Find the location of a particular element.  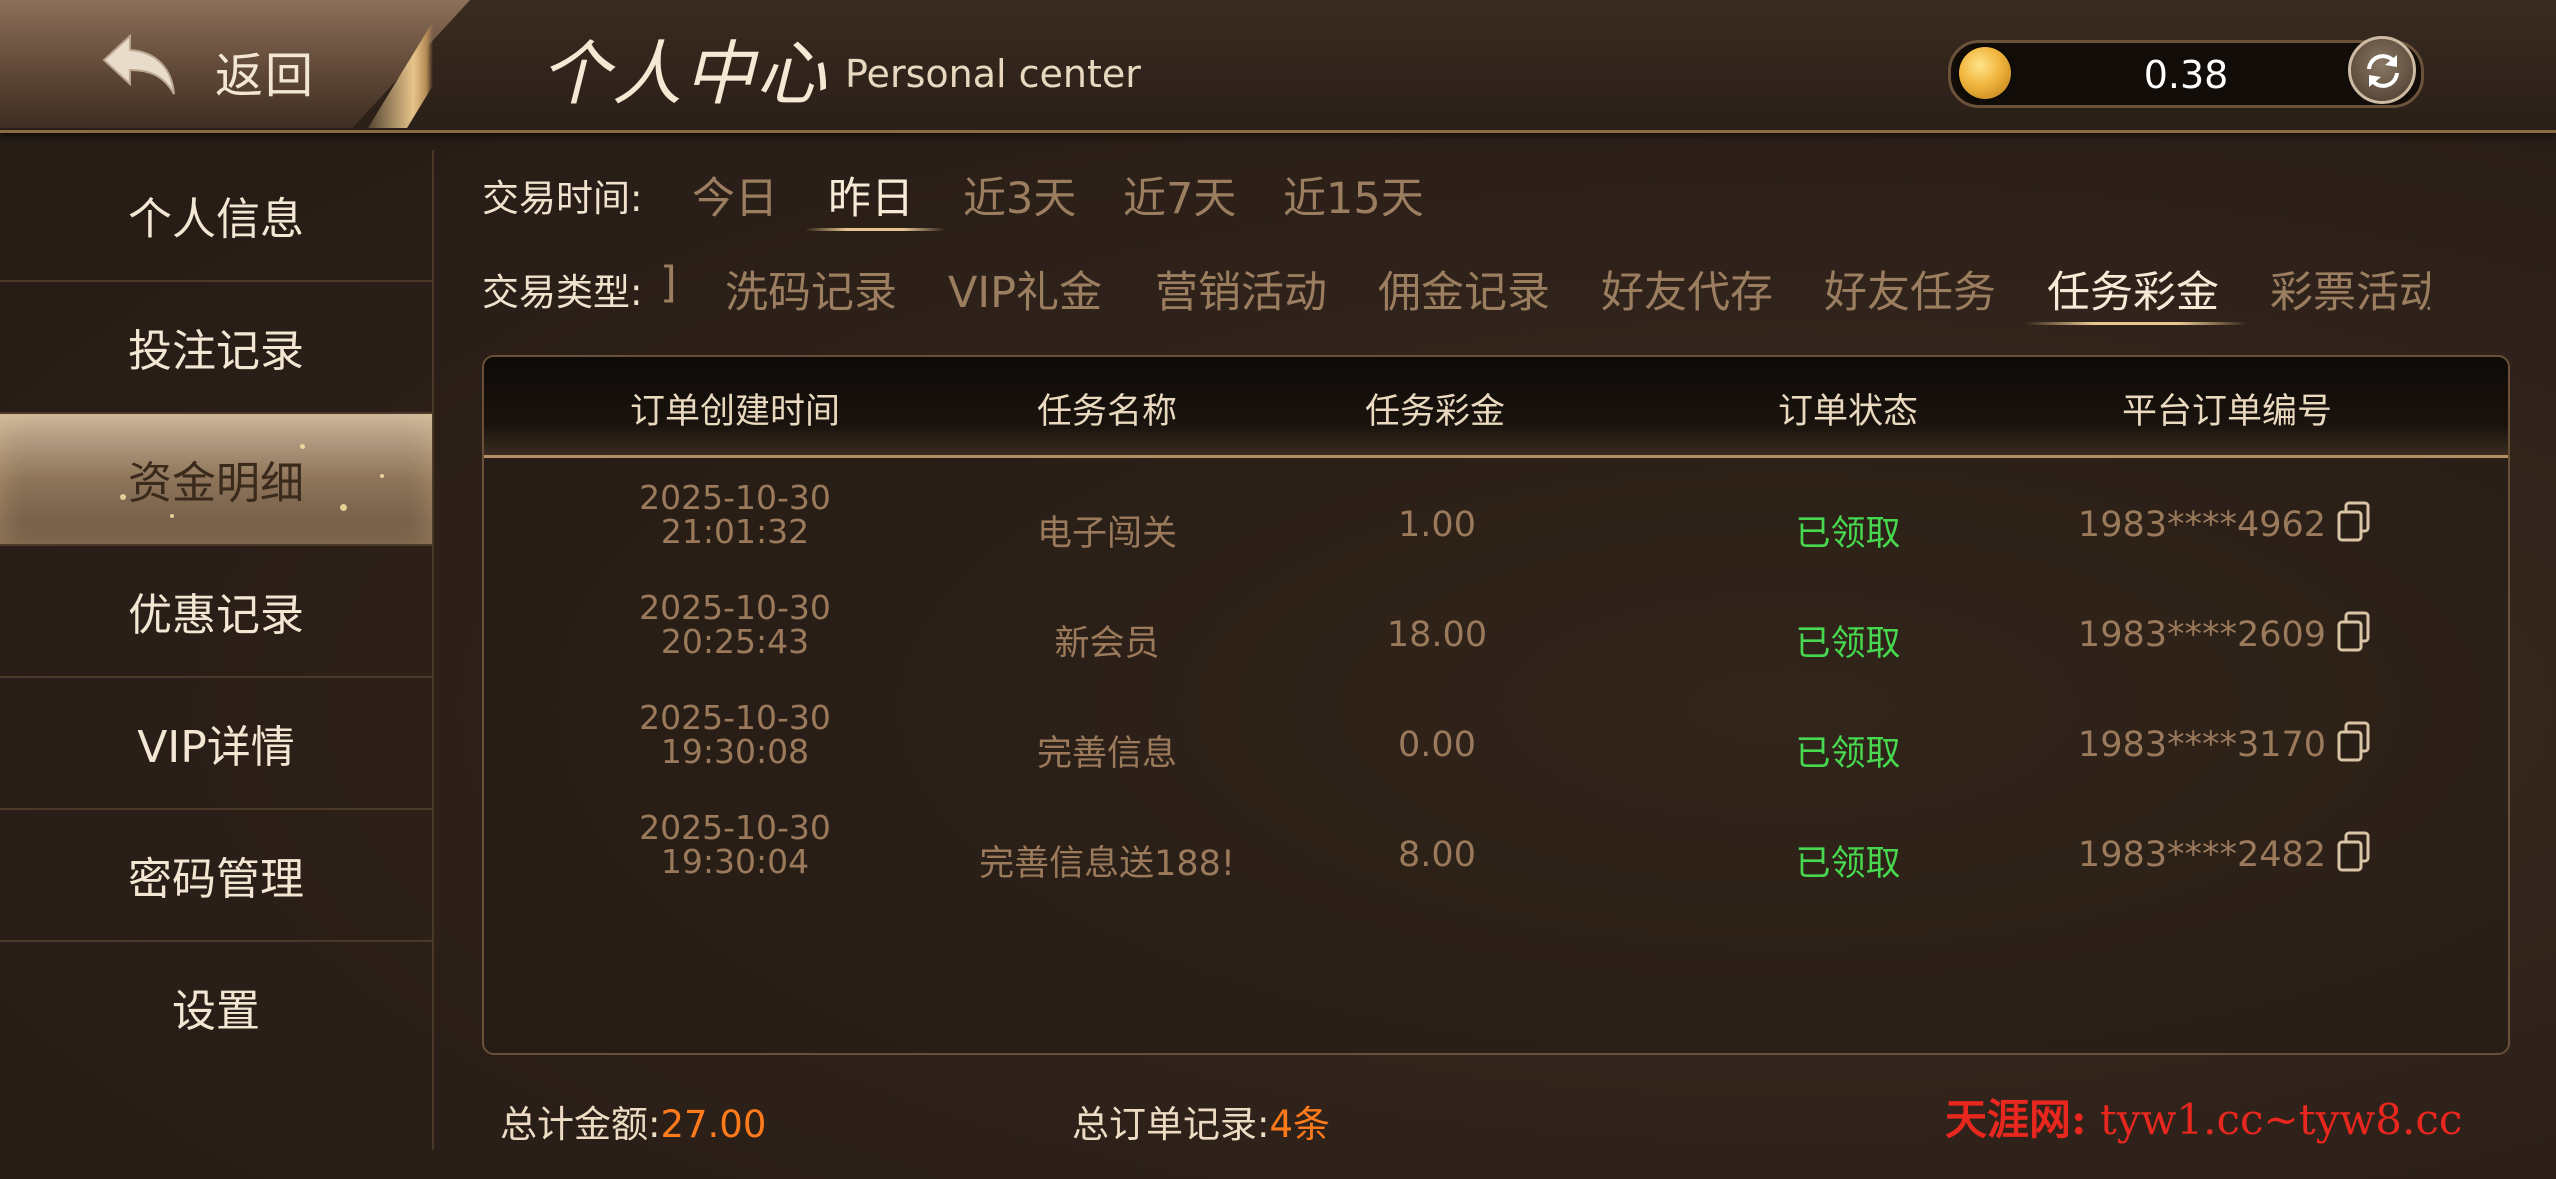

total-records-label: 总订单记录: is located at coordinates (1171, 1124).